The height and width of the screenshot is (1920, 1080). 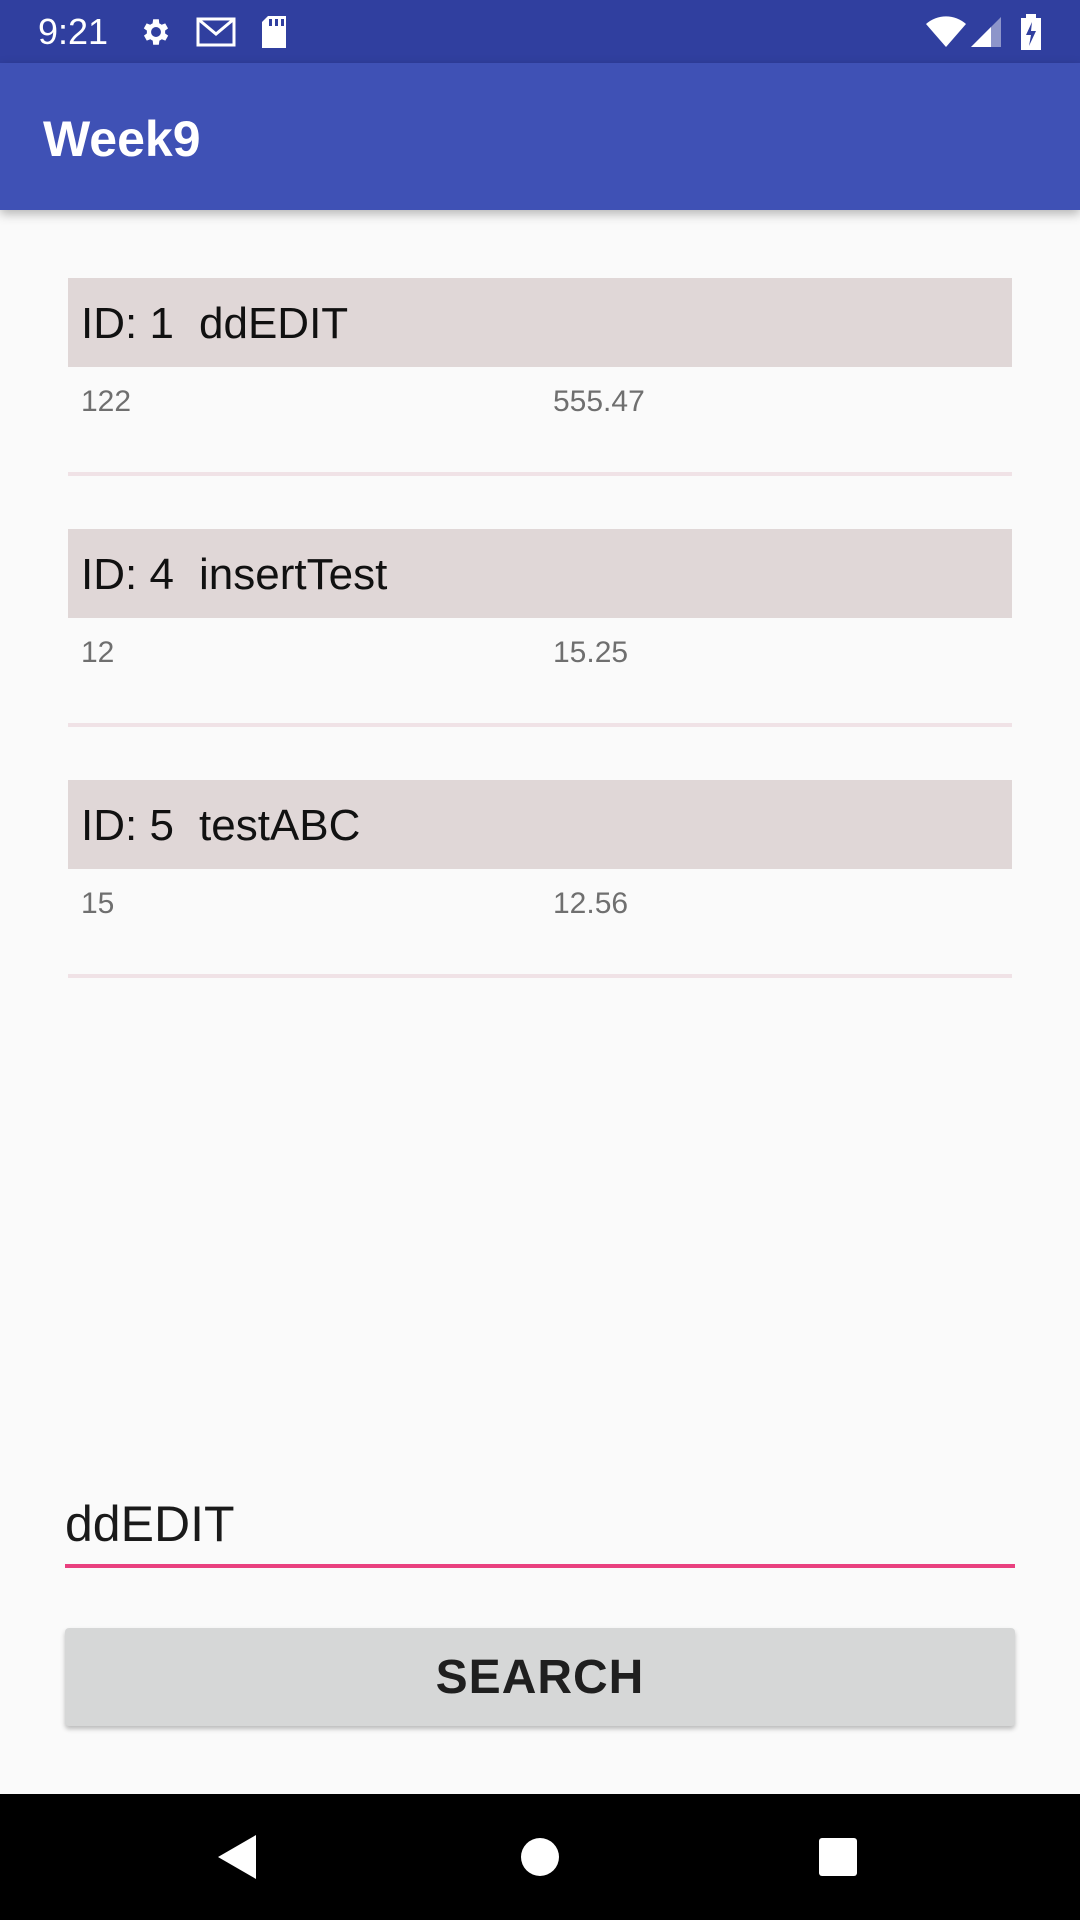 I want to click on record-name: testABC, so click(x=280, y=825).